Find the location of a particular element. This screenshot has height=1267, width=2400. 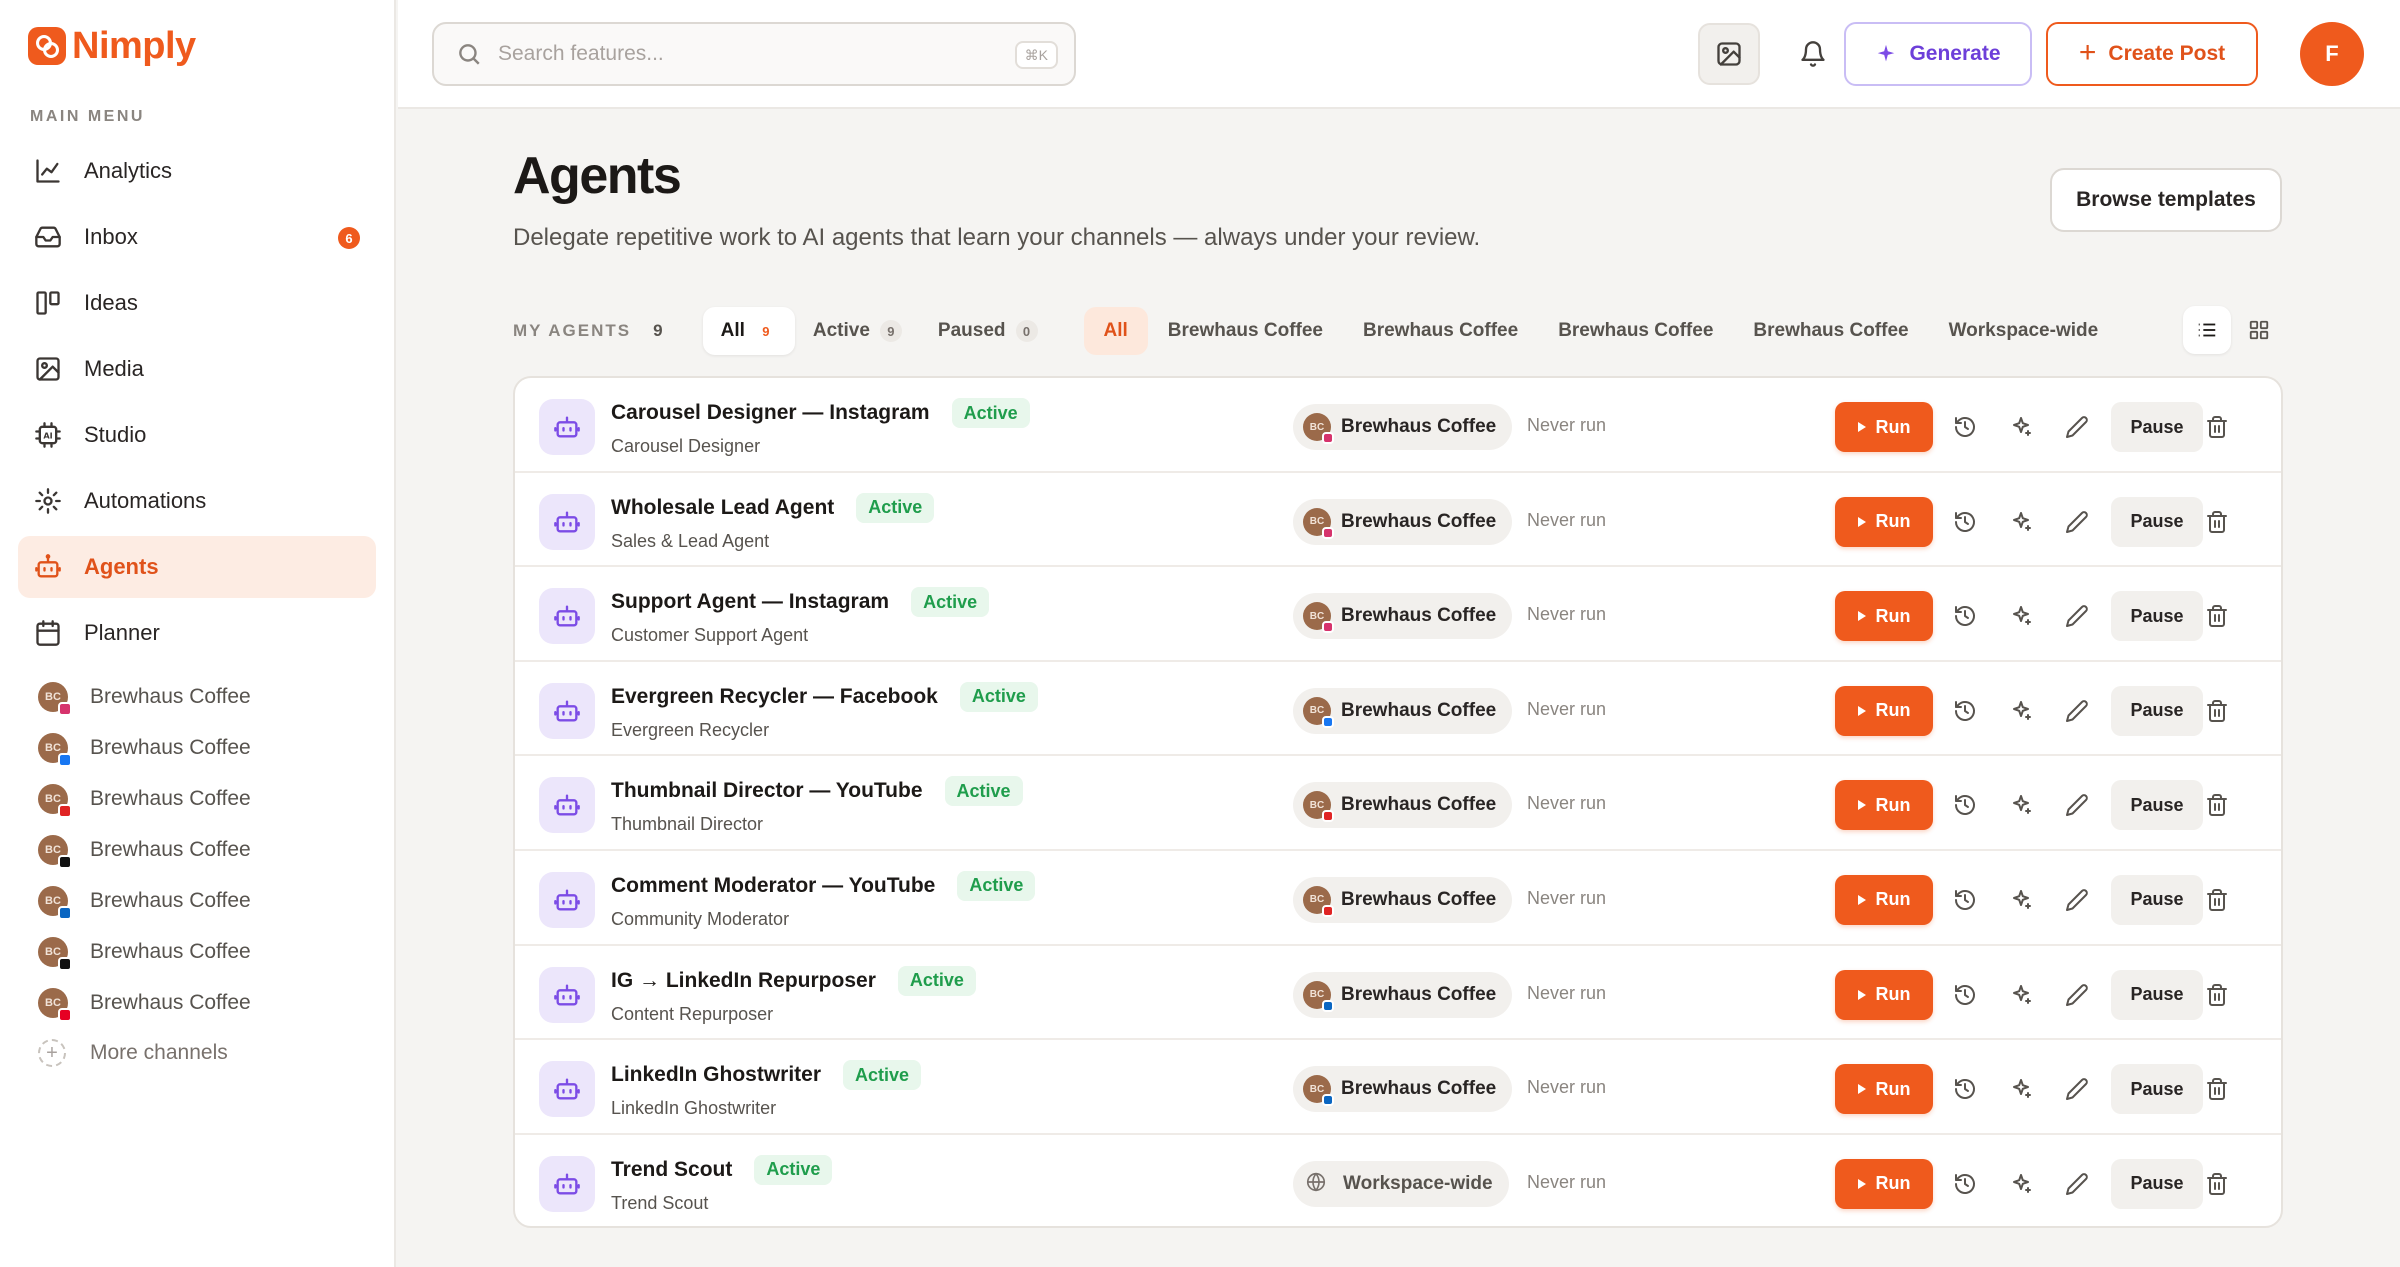

list-view-button is located at coordinates (2207, 330).